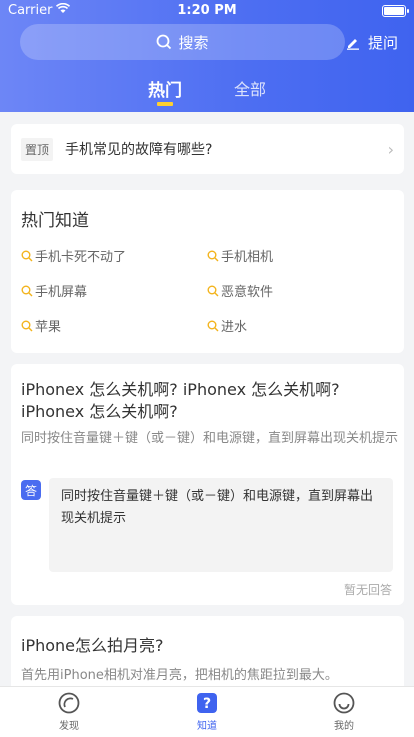 The image size is (414, 737). What do you see at coordinates (179, 675) in the screenshot?
I see `question-description: 首先用iPhone相机对准月亮，把相机的焦距拉到最大。` at bounding box center [179, 675].